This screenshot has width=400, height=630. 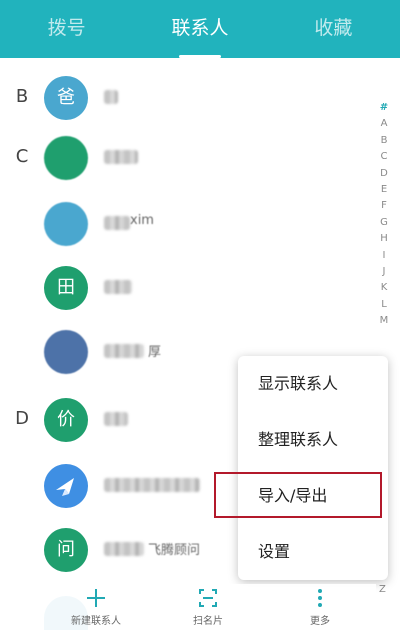 What do you see at coordinates (22, 156) in the screenshot?
I see `section-letter-c: C` at bounding box center [22, 156].